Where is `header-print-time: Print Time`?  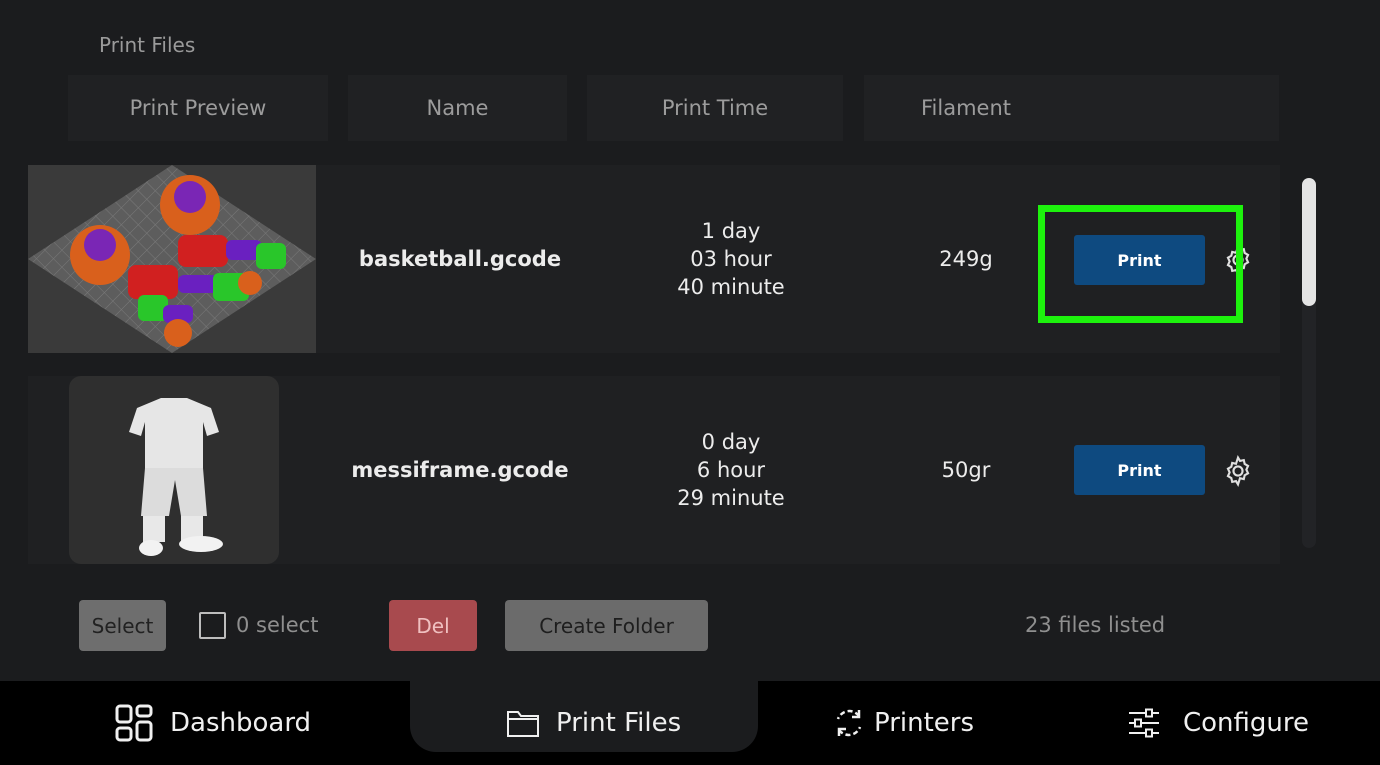
header-print-time: Print Time is located at coordinates (715, 108).